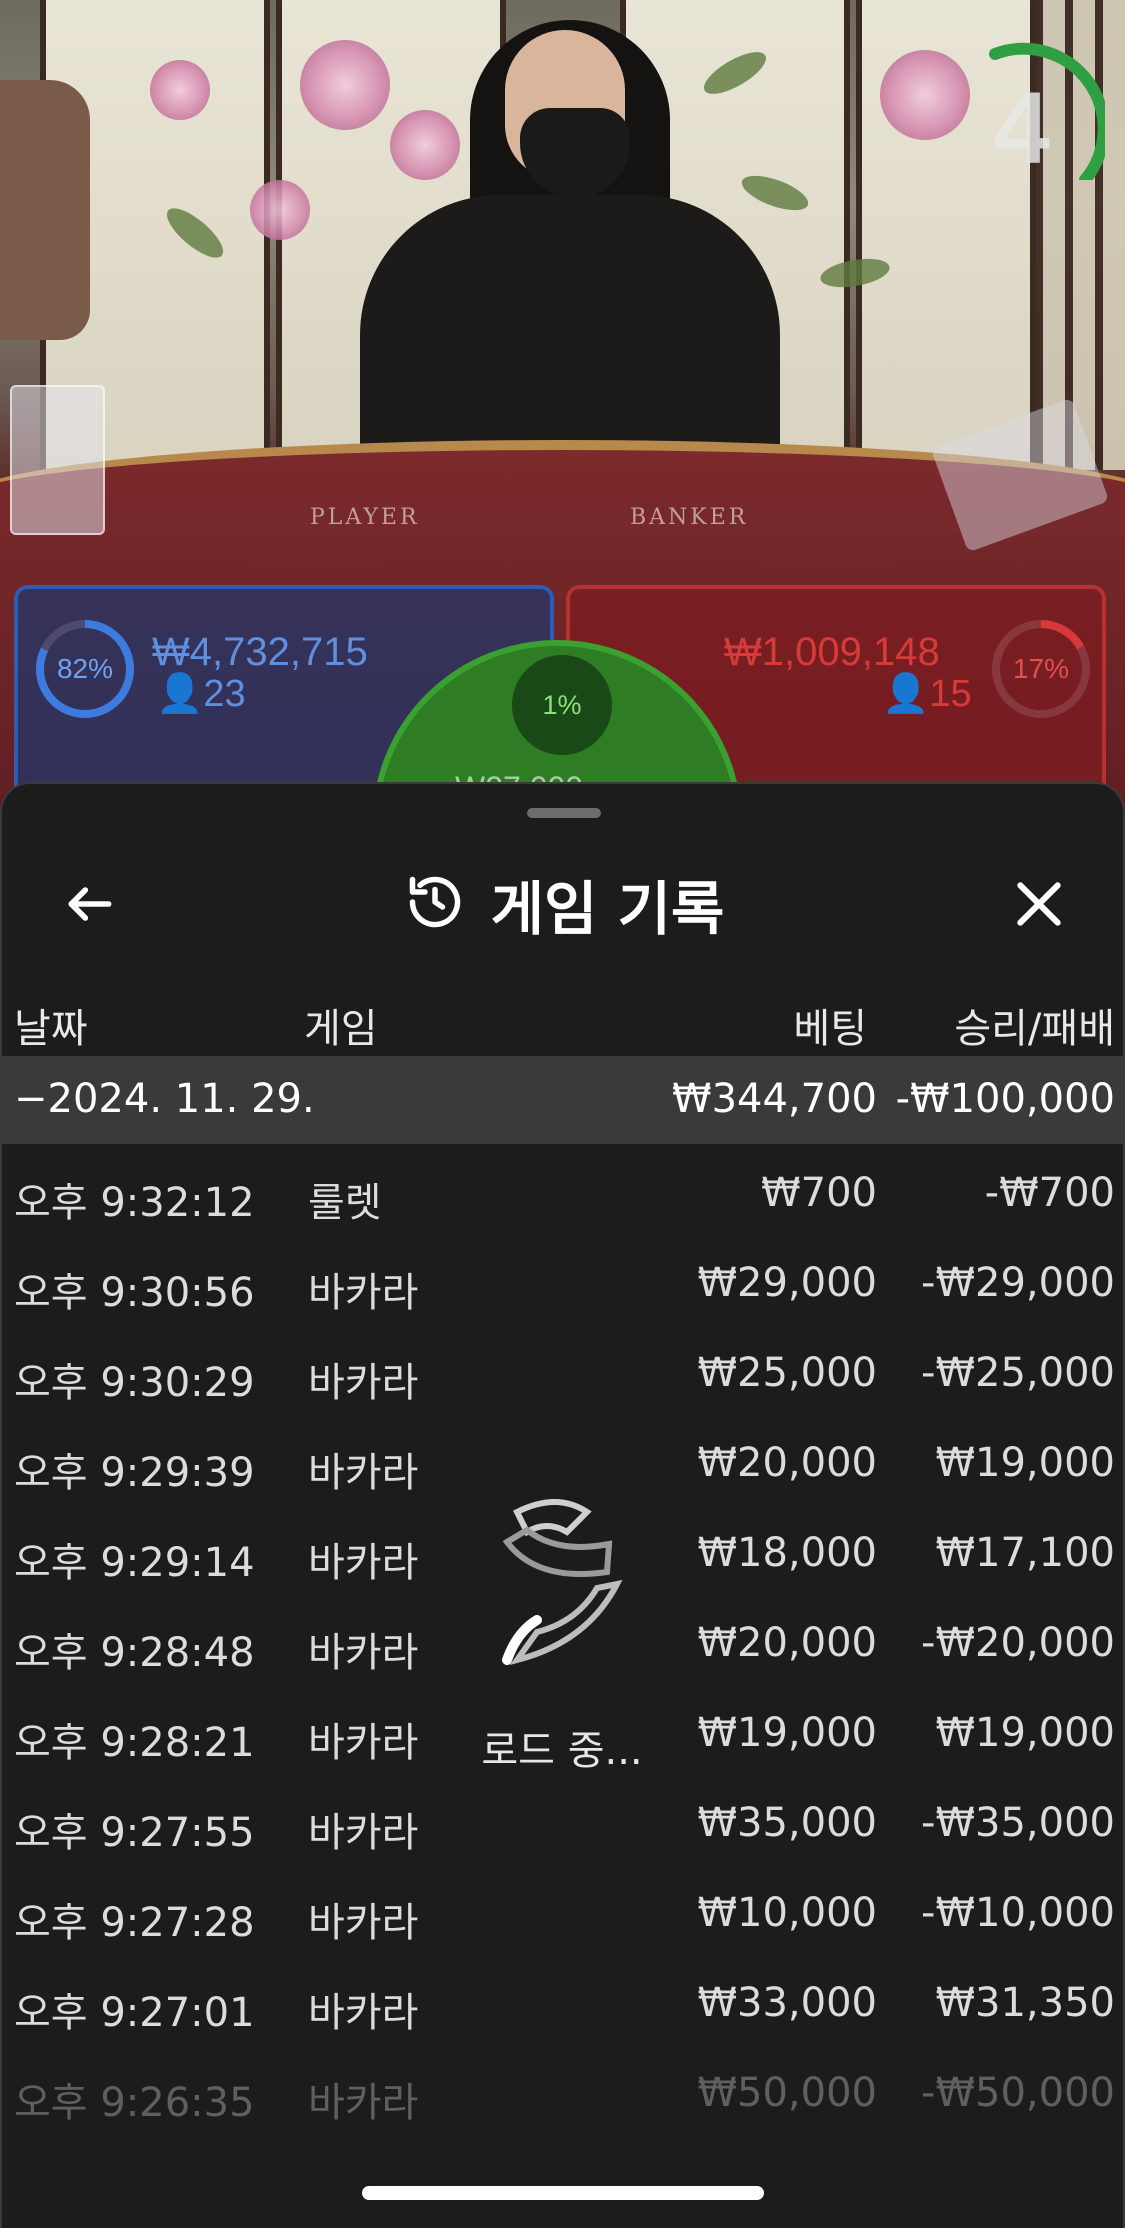 This screenshot has height=2228, width=1125. I want to click on title-group: 게임 기록, so click(562, 904).